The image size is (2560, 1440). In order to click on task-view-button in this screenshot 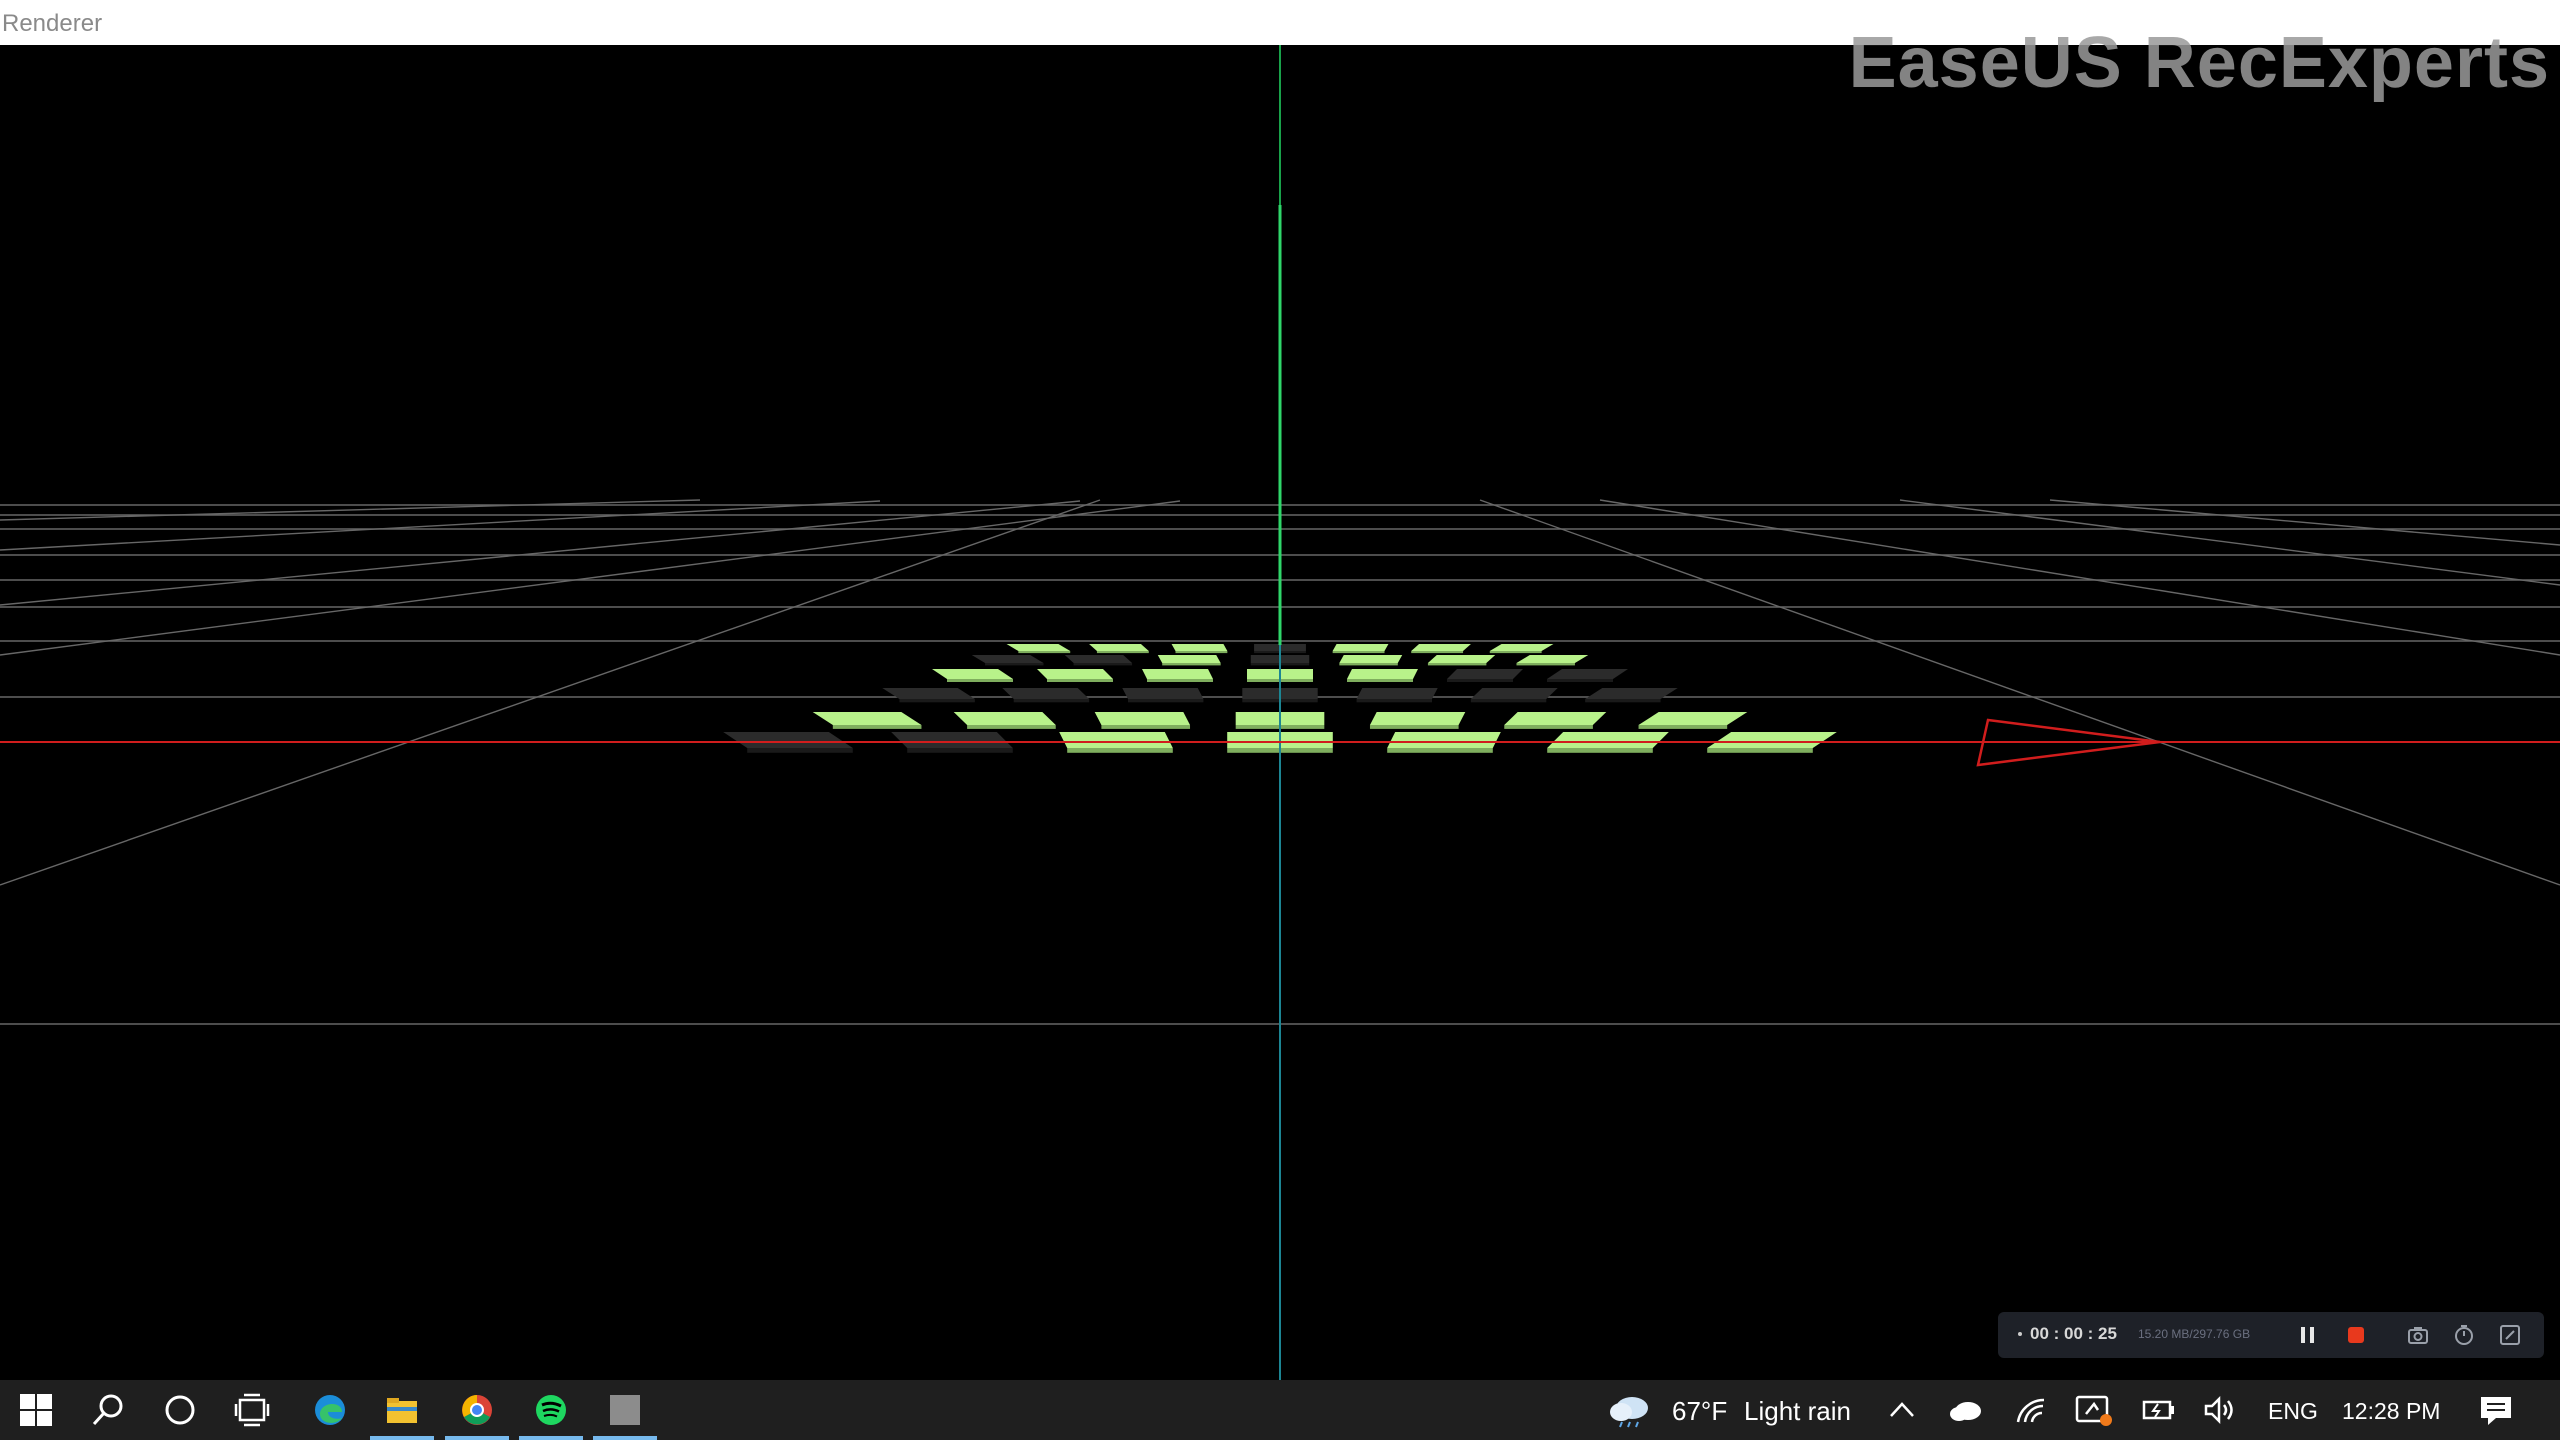, I will do `click(252, 1410)`.